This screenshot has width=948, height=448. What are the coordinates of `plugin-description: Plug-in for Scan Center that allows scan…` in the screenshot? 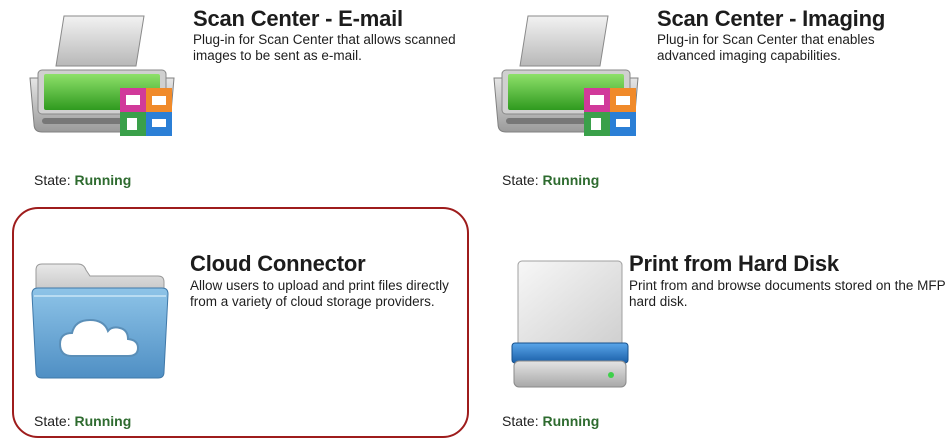 It's located at (324, 47).